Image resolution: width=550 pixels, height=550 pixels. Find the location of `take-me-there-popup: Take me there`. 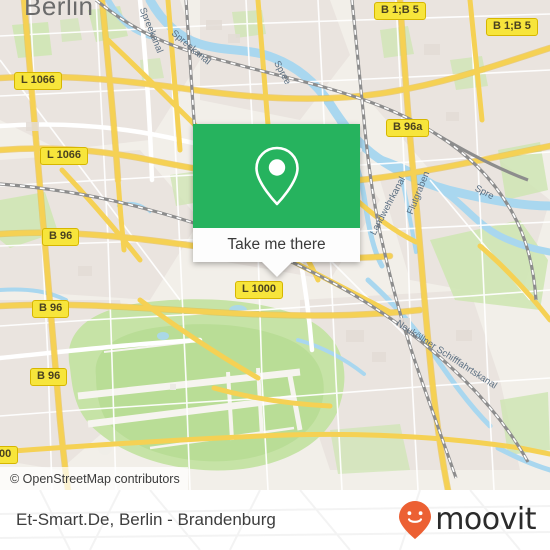

take-me-there-popup: Take me there is located at coordinates (276, 200).